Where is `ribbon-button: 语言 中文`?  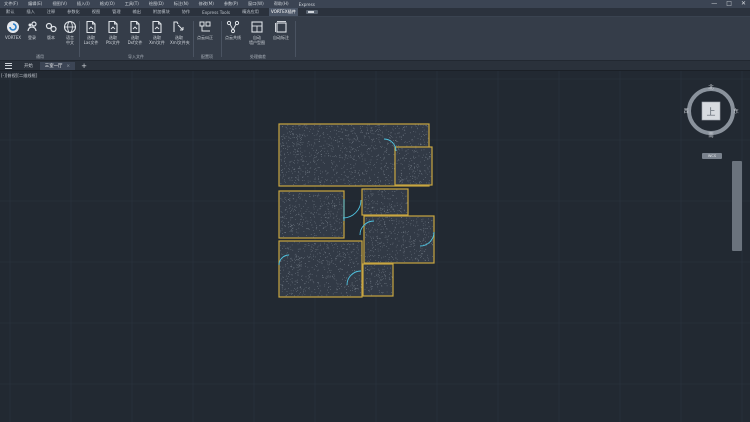
ribbon-button: 语言 中文 is located at coordinates (70, 32).